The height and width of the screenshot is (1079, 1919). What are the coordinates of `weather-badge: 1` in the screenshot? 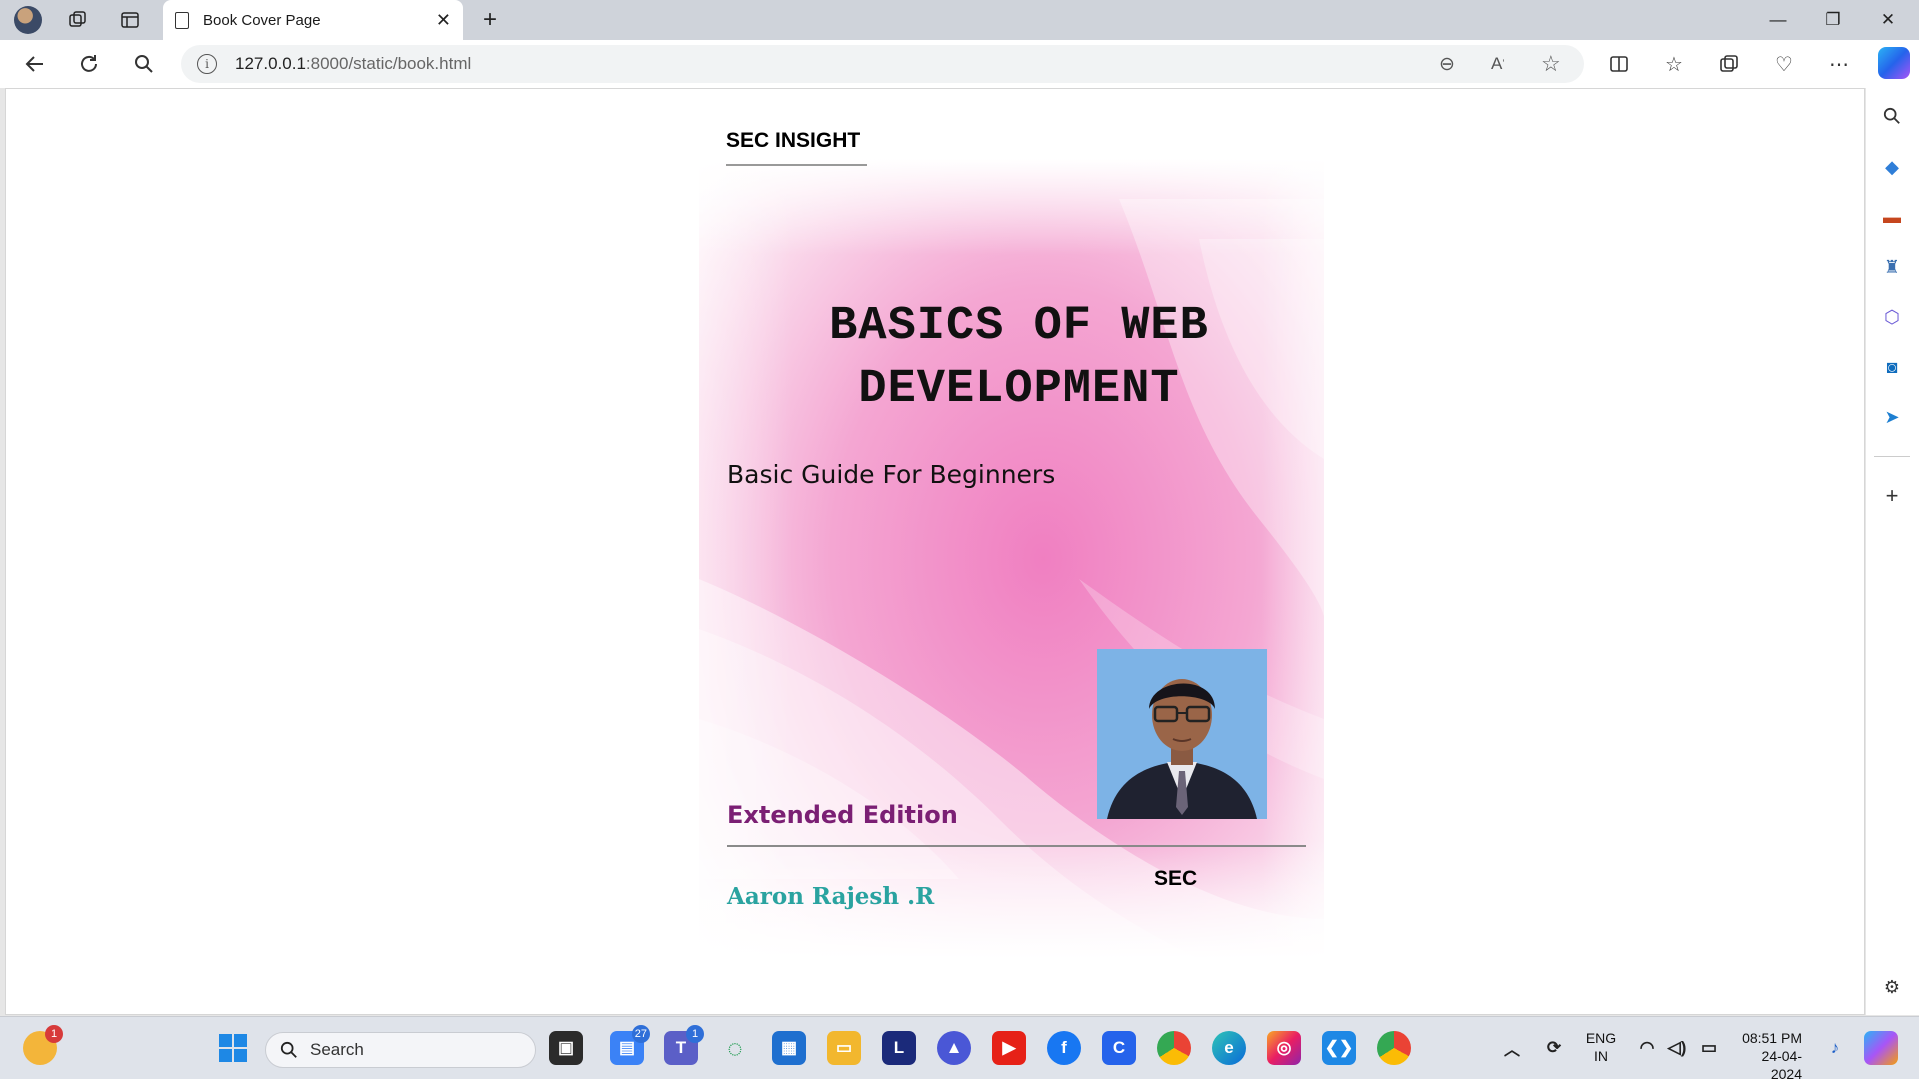 It's located at (54, 1034).